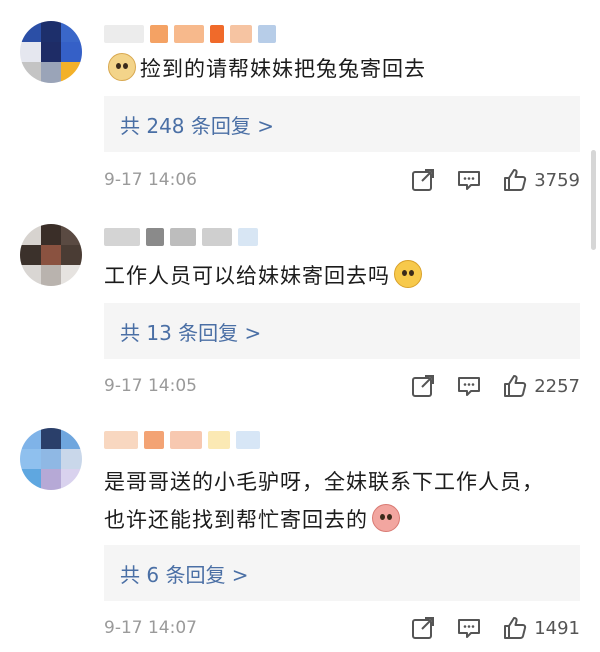  I want to click on comment-meta: 9-17 14:06 3759, so click(342, 180).